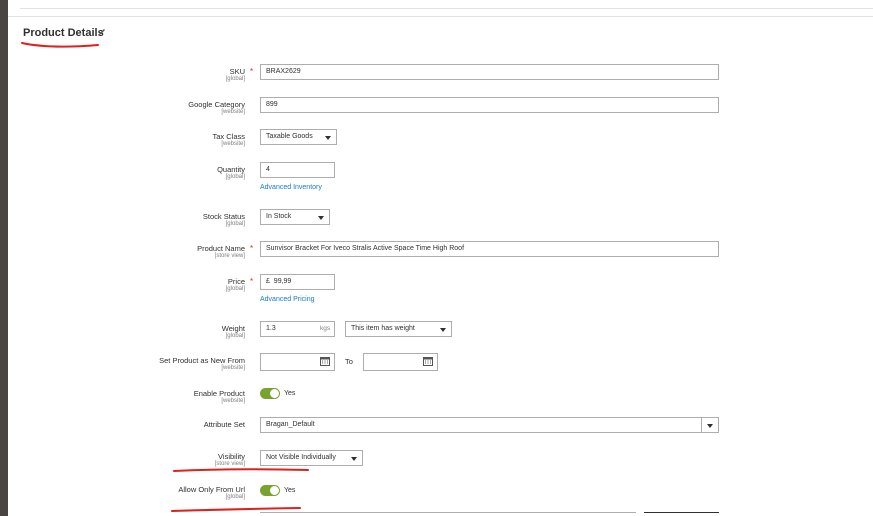 This screenshot has width=873, height=516. I want to click on next-field-edge, so click(448, 512).